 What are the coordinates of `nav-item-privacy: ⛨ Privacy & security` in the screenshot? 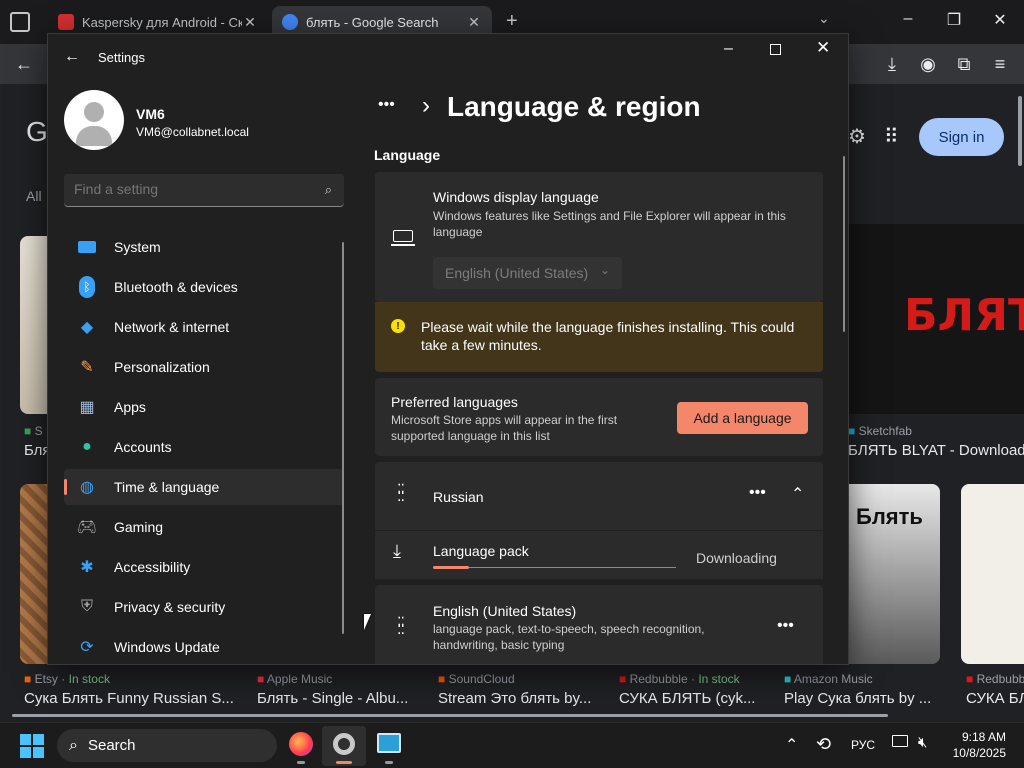 It's located at (204, 607).